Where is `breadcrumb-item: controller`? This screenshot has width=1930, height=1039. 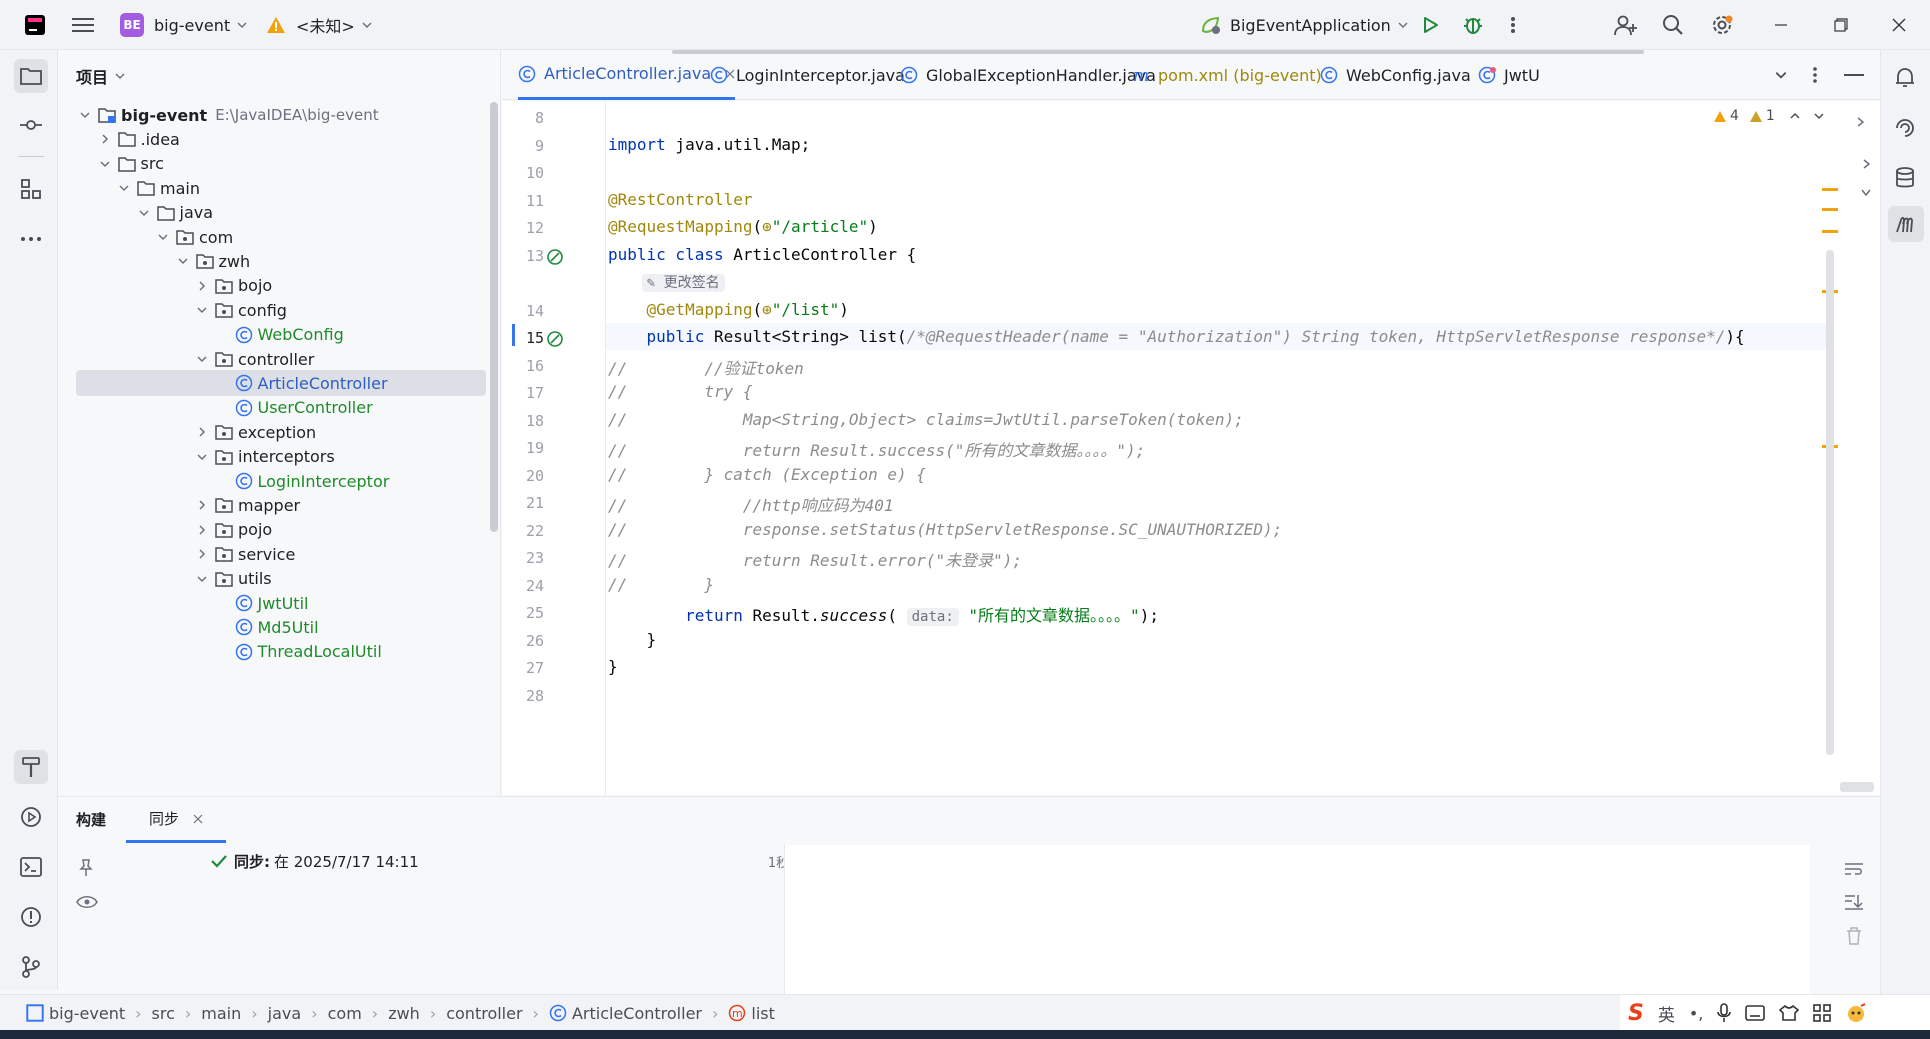 breadcrumb-item: controller is located at coordinates (484, 1013).